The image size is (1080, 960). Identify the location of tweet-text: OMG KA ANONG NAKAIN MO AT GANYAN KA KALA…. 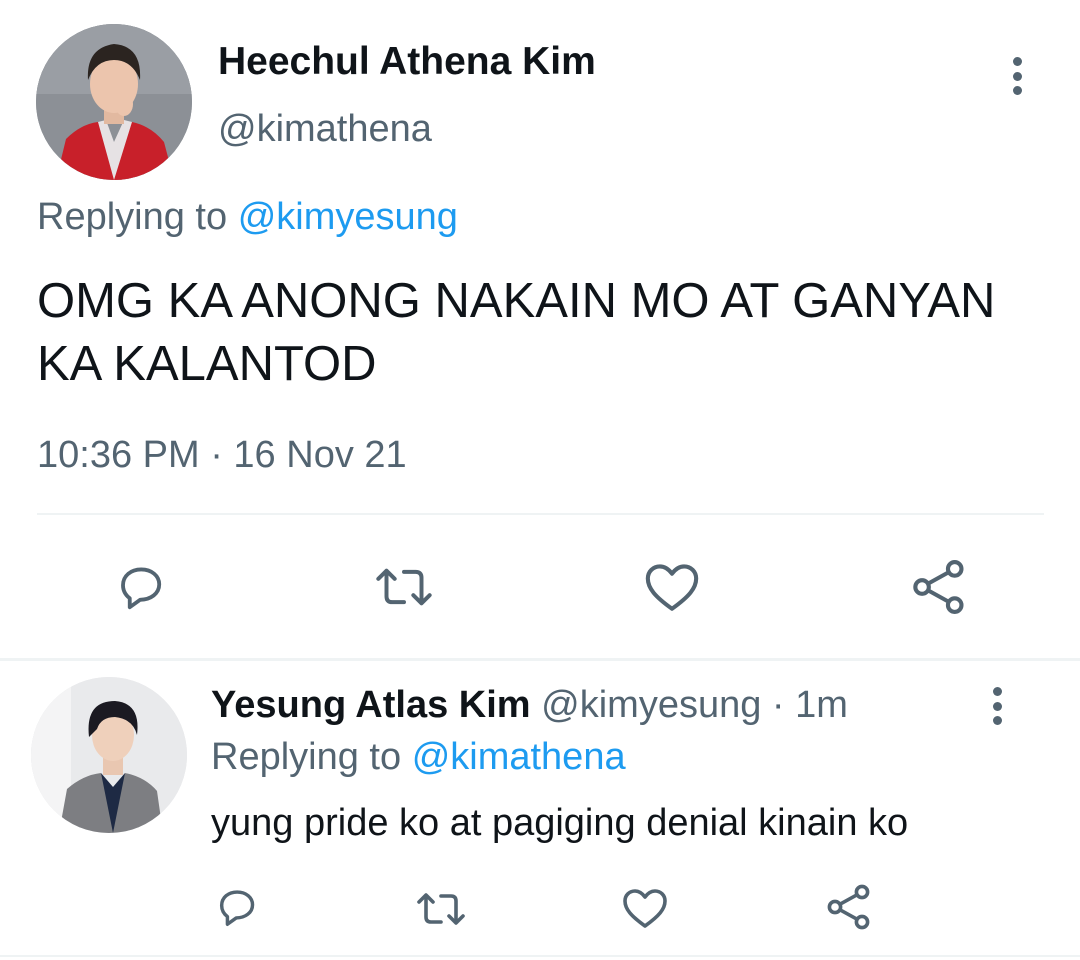
(516, 332).